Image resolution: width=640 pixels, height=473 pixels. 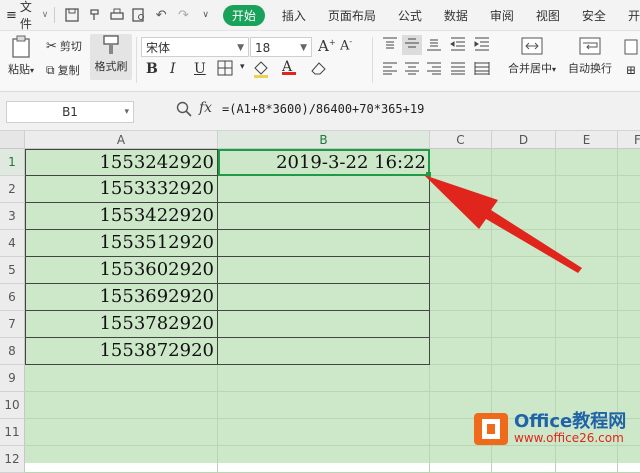 I want to click on watermark-logo: Office教程网 www.office26.com, so click(x=549, y=429).